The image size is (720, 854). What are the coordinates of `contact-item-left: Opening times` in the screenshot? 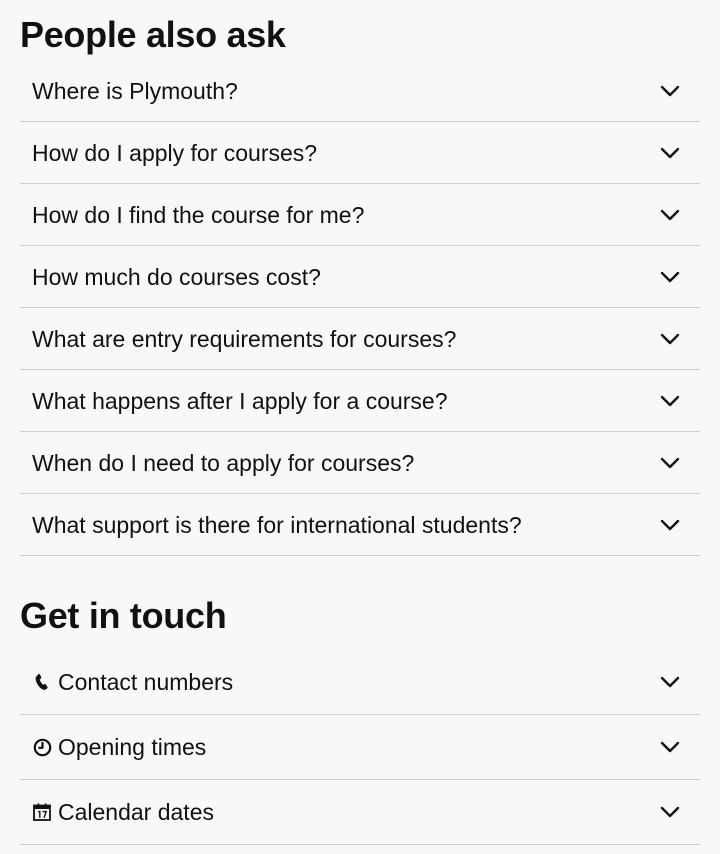 It's located at (119, 747).